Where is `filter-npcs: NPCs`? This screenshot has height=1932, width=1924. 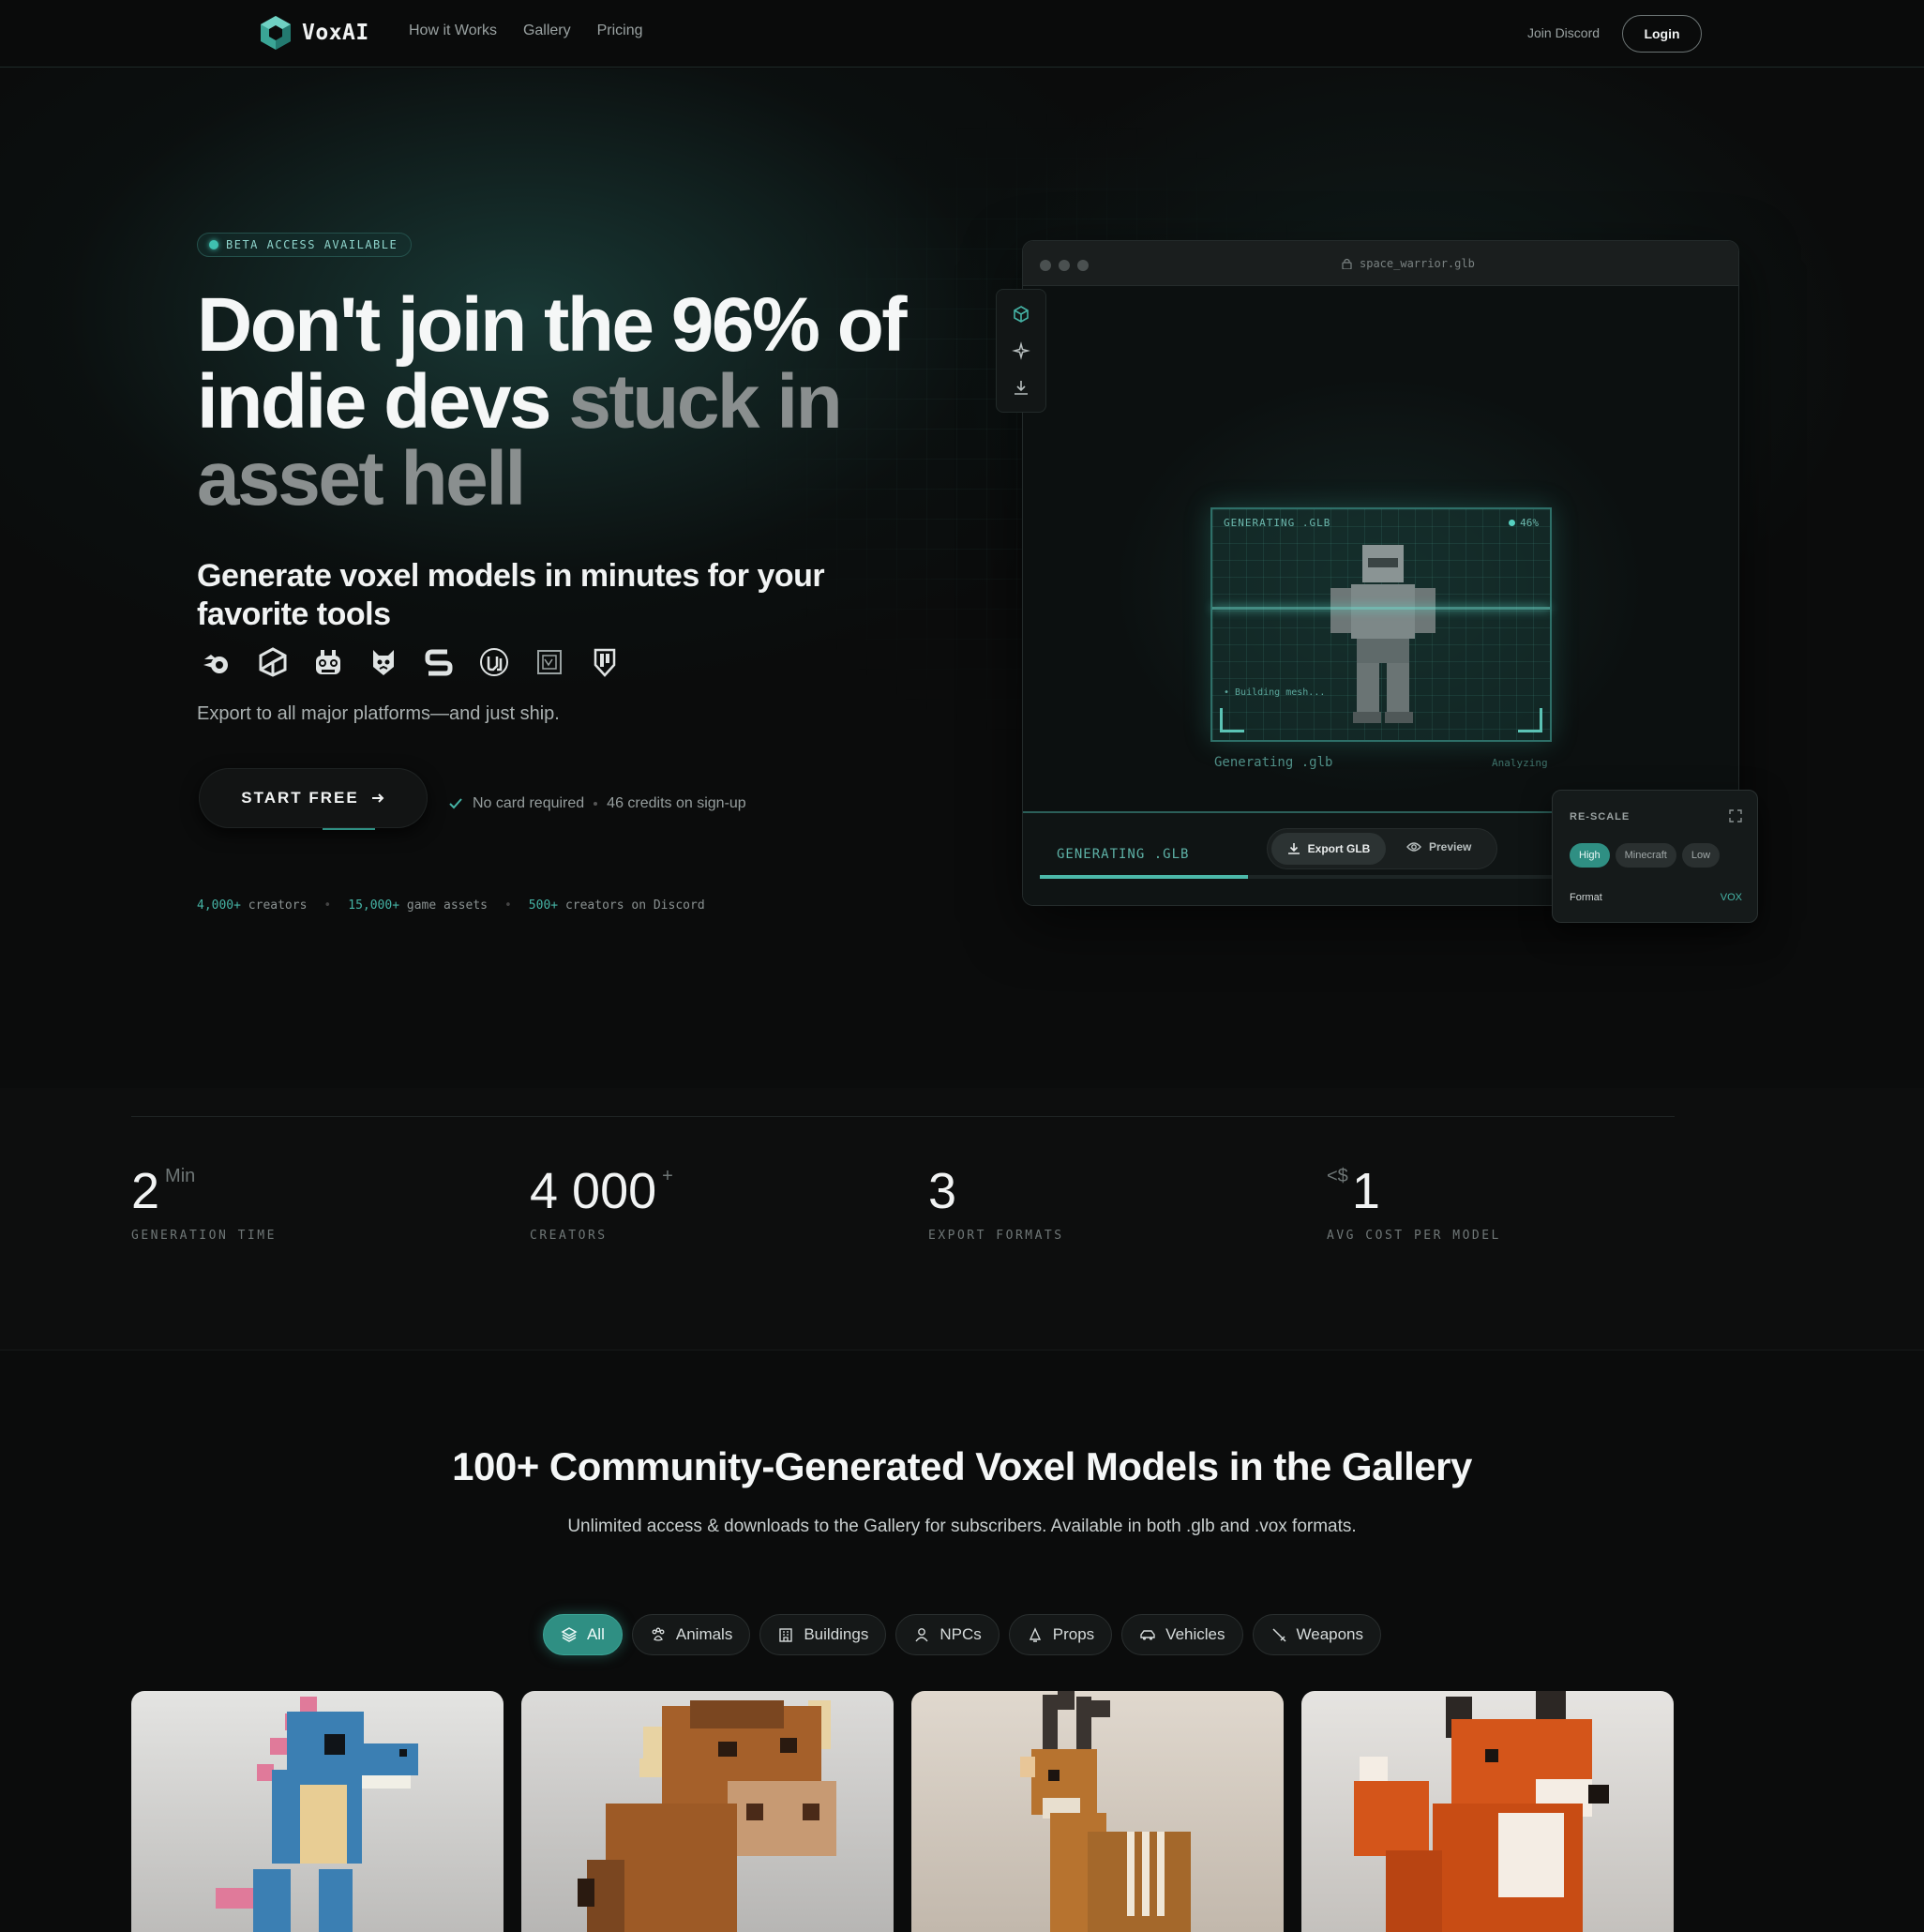
filter-npcs: NPCs is located at coordinates (947, 1634).